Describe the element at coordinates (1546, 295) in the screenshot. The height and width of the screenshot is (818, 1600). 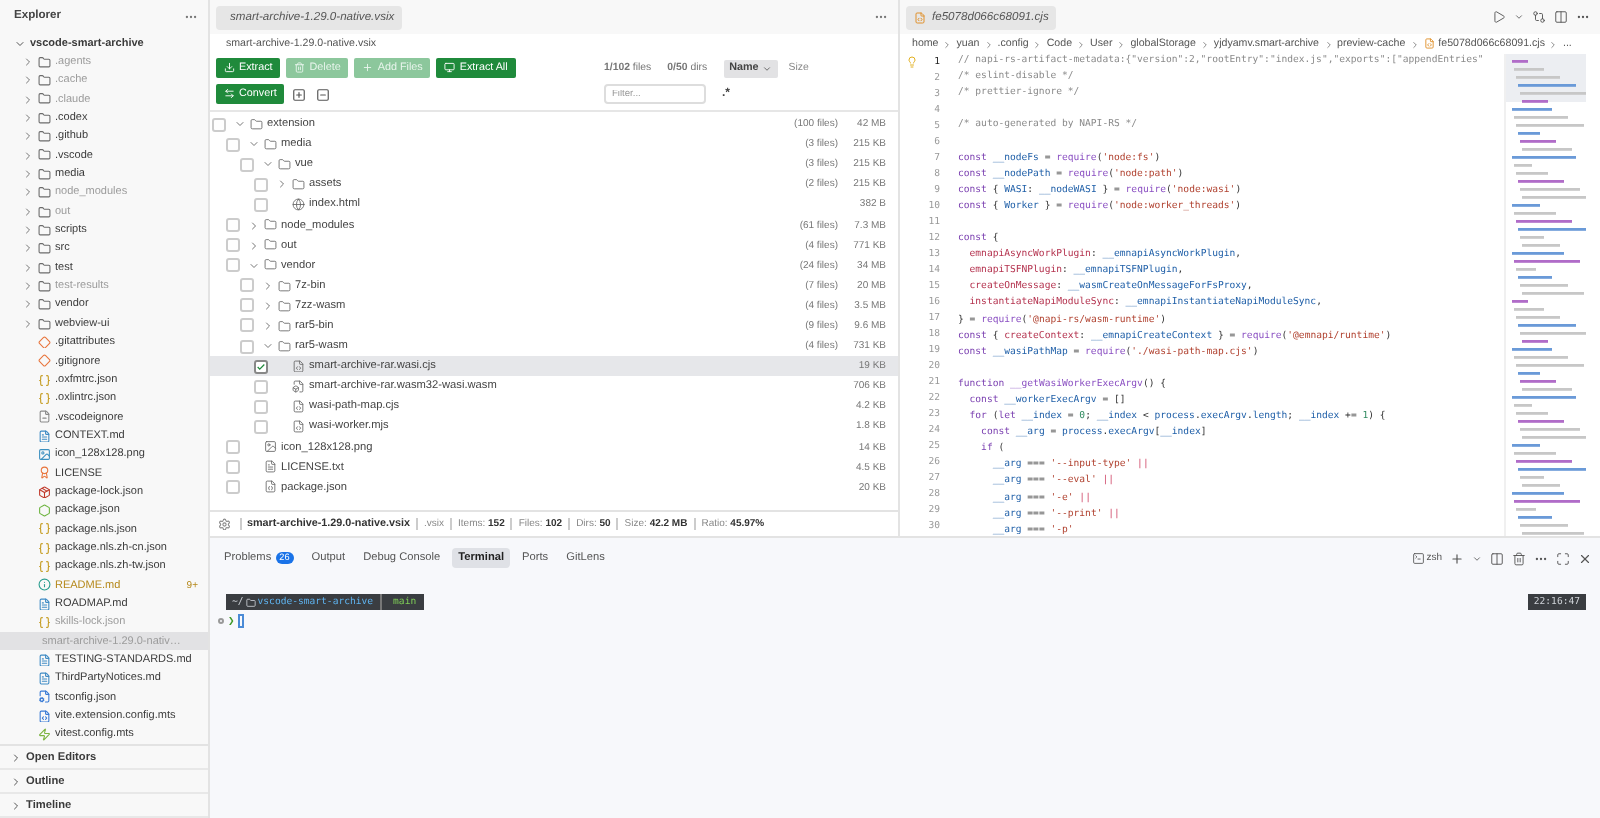
I see `minimap-drawing` at that location.